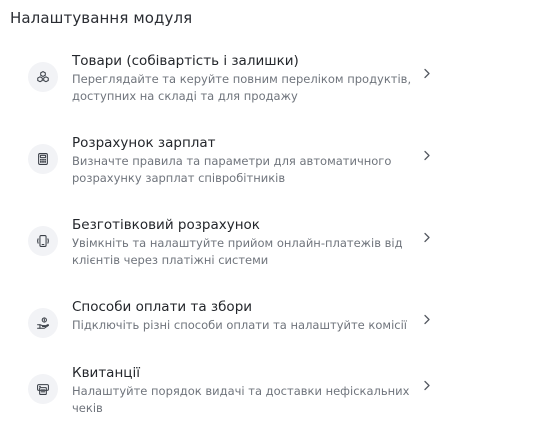 The image size is (546, 430). Describe the element at coordinates (43, 159) in the screenshot. I see `payroll-calculator-icon` at that location.